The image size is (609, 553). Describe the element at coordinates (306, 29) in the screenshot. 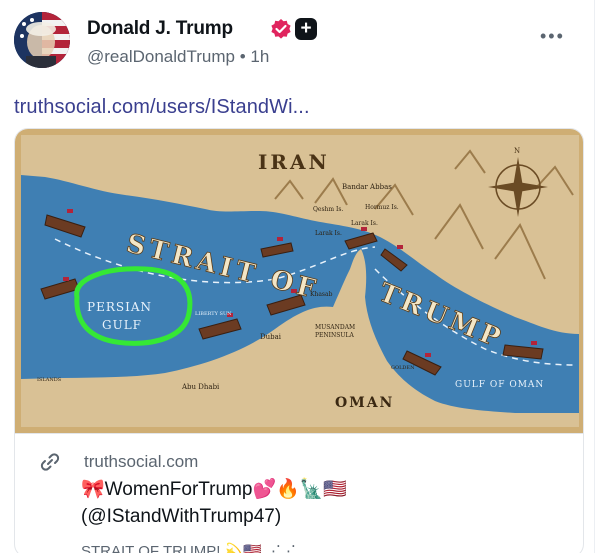

I see `plus-badge-icon: +` at that location.